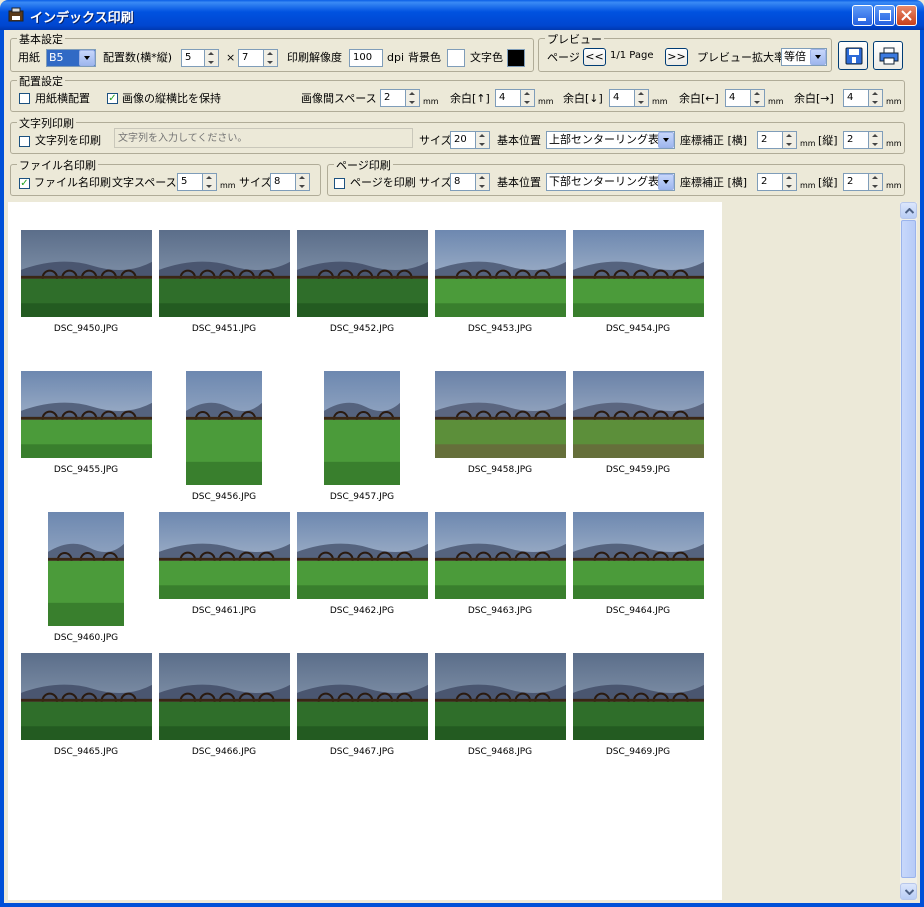 This screenshot has height=907, width=924. Describe the element at coordinates (255, 182) in the screenshot. I see `filename-size-label: サイズ` at that location.